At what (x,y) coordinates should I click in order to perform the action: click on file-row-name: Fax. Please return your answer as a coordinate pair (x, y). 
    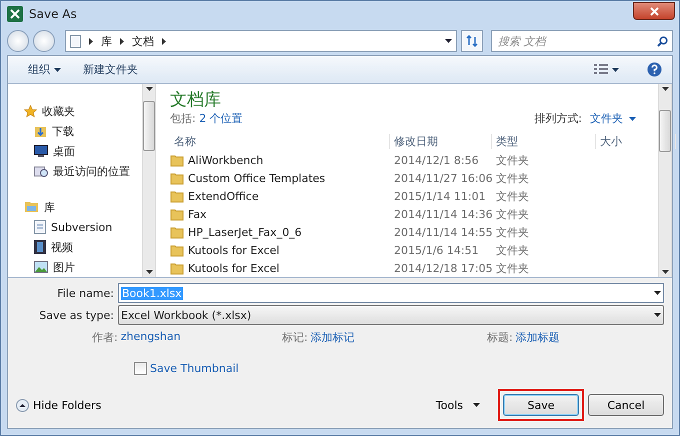
    Looking at the image, I should click on (280, 214).